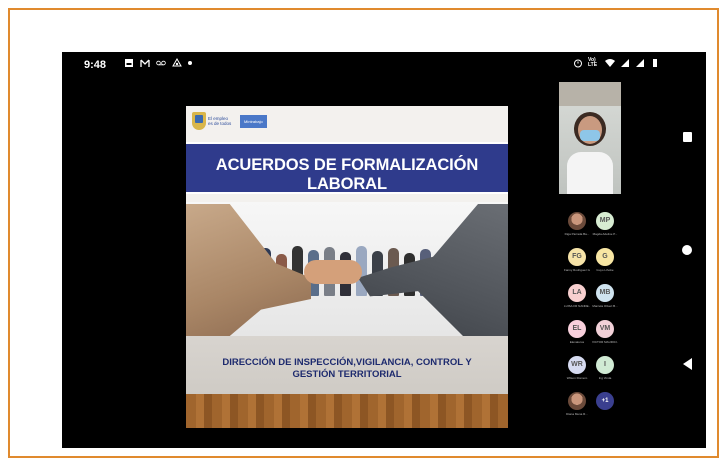  Describe the element at coordinates (605, 365) in the screenshot. I see `avatar: I` at that location.